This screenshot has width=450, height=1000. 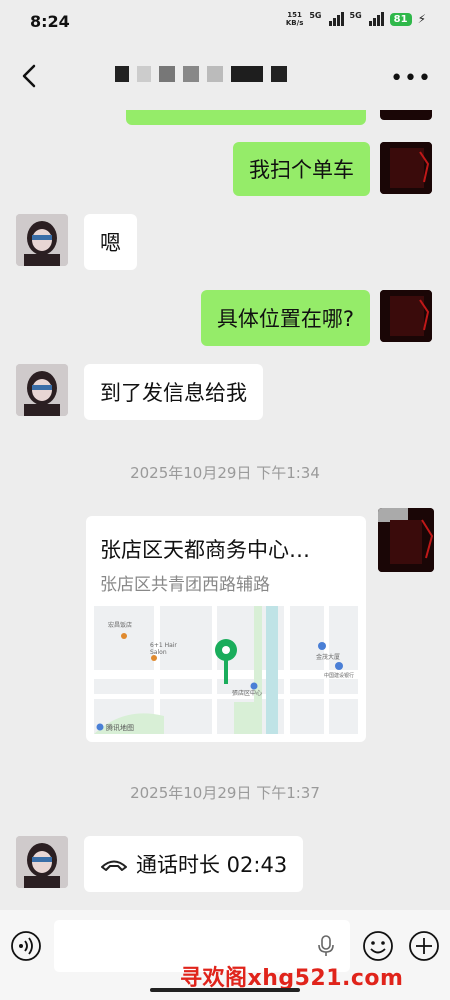 I want to click on status-icons: 151 KB/s 5G 5G 81 ⚡, so click(x=356, y=19).